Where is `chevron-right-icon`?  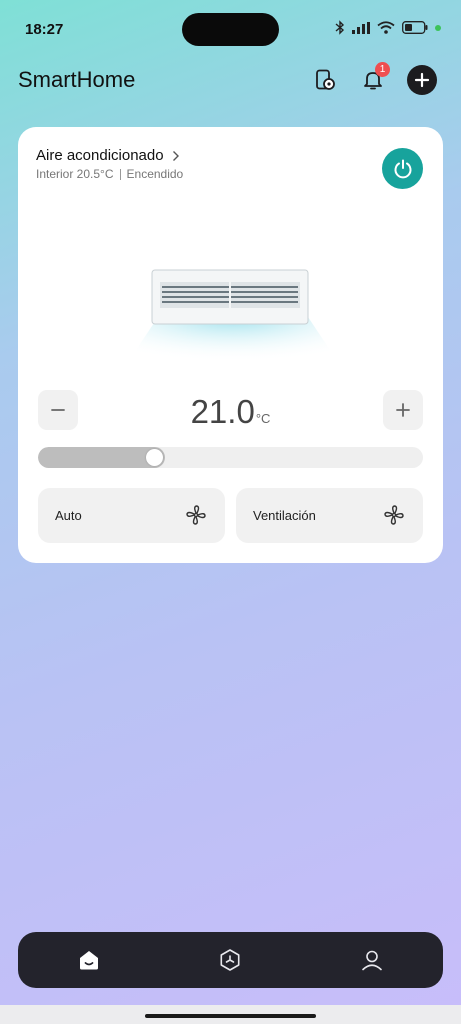 chevron-right-icon is located at coordinates (175, 155).